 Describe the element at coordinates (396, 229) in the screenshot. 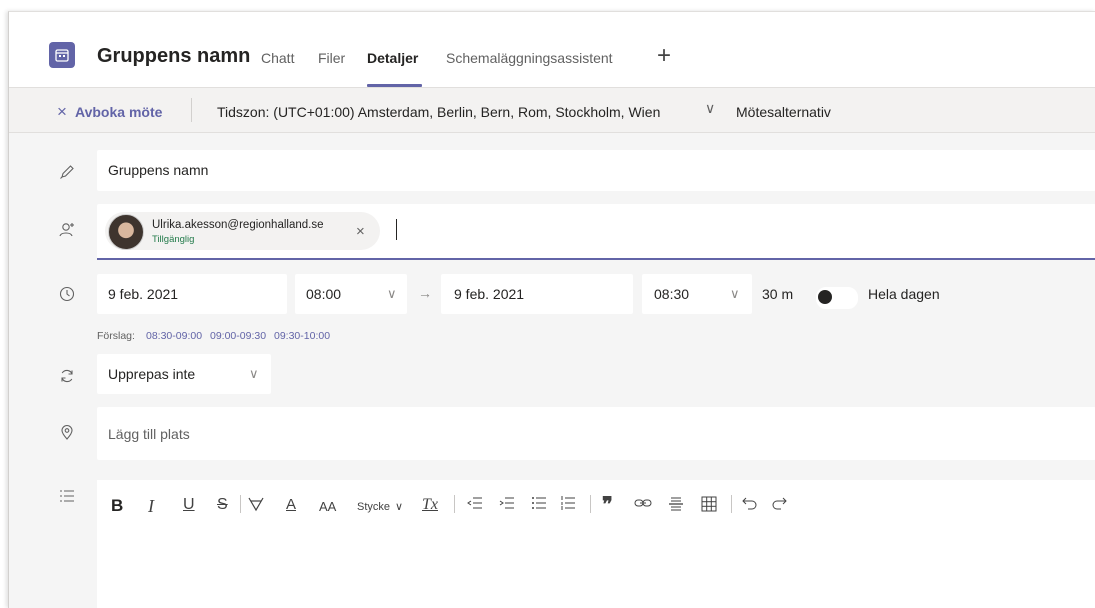

I see `text-cursor` at that location.